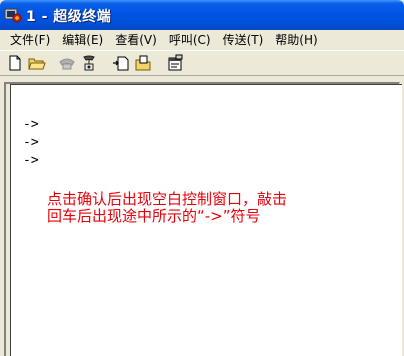 The image size is (404, 356). I want to click on send-button, so click(121, 63).